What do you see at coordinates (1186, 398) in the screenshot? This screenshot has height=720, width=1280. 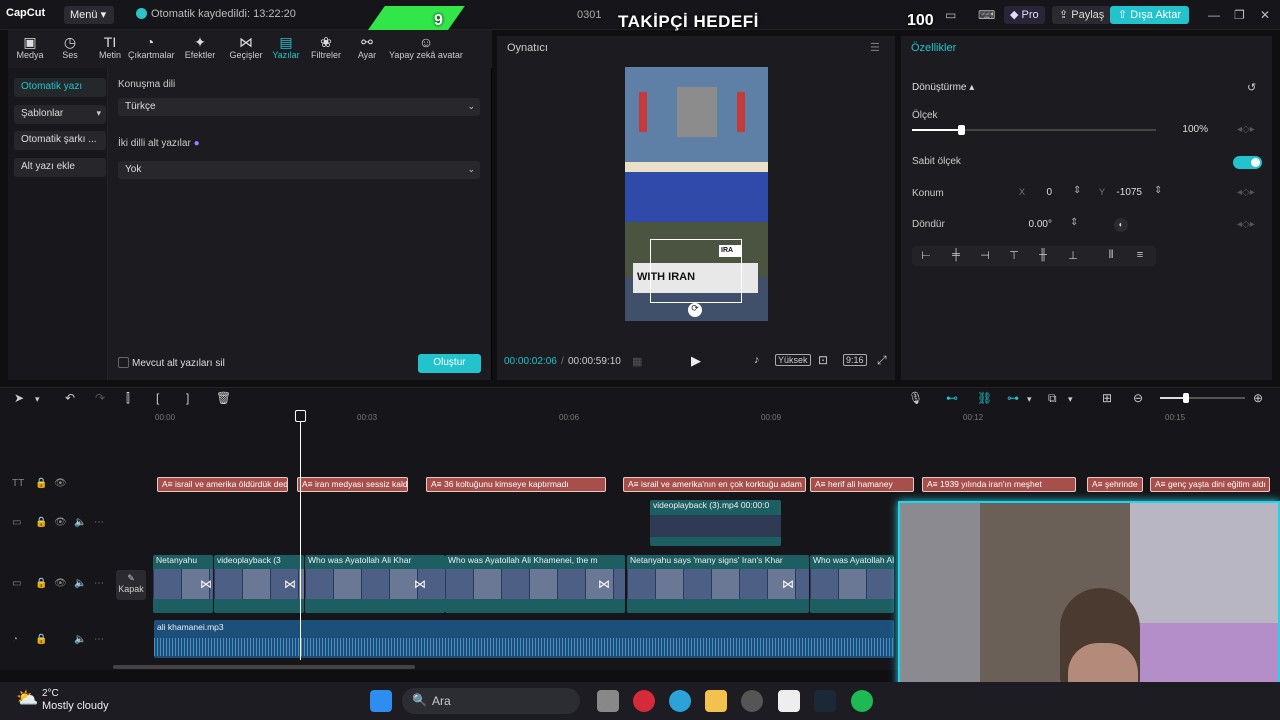 I see `zoom-slider-knob` at bounding box center [1186, 398].